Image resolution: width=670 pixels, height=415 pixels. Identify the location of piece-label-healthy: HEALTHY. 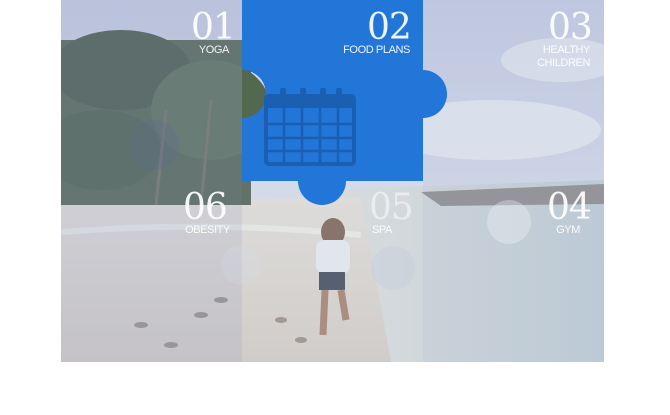
(566, 50).